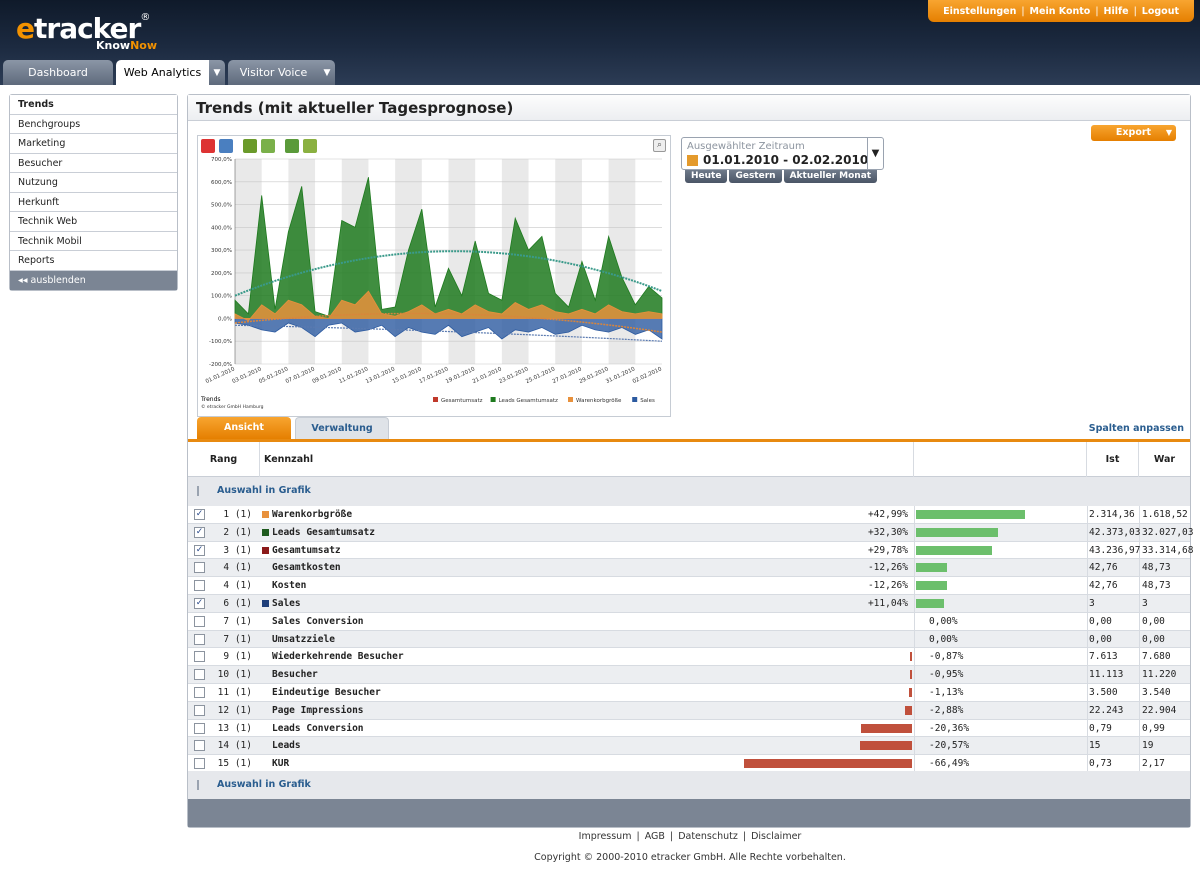 The height and width of the screenshot is (874, 1200). Describe the element at coordinates (1164, 459) in the screenshot. I see `col-war: War` at that location.